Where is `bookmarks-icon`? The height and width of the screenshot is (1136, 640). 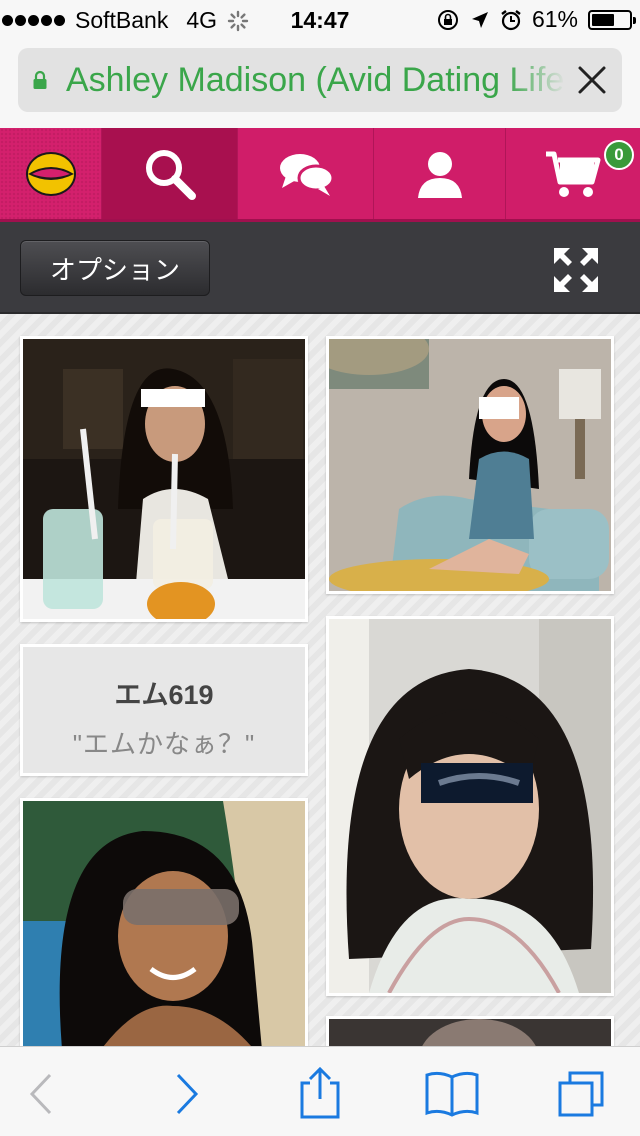 bookmarks-icon is located at coordinates (452, 1094).